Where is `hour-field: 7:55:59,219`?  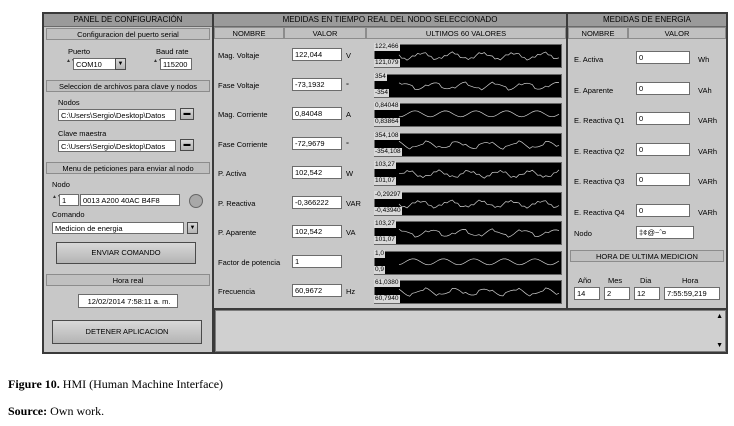 hour-field: 7:55:59,219 is located at coordinates (692, 293).